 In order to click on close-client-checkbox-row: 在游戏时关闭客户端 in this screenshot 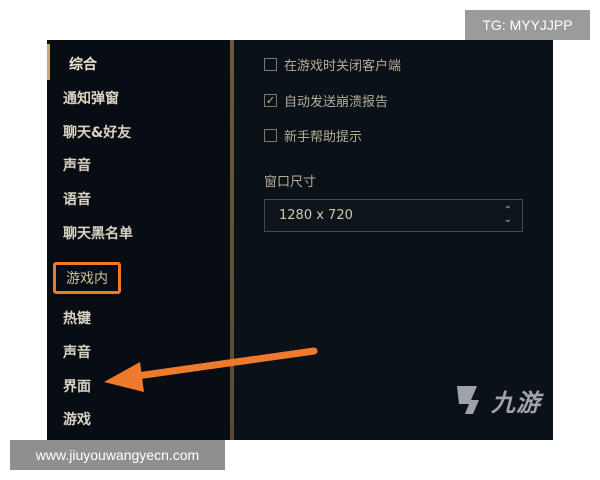, I will do `click(332, 64)`.